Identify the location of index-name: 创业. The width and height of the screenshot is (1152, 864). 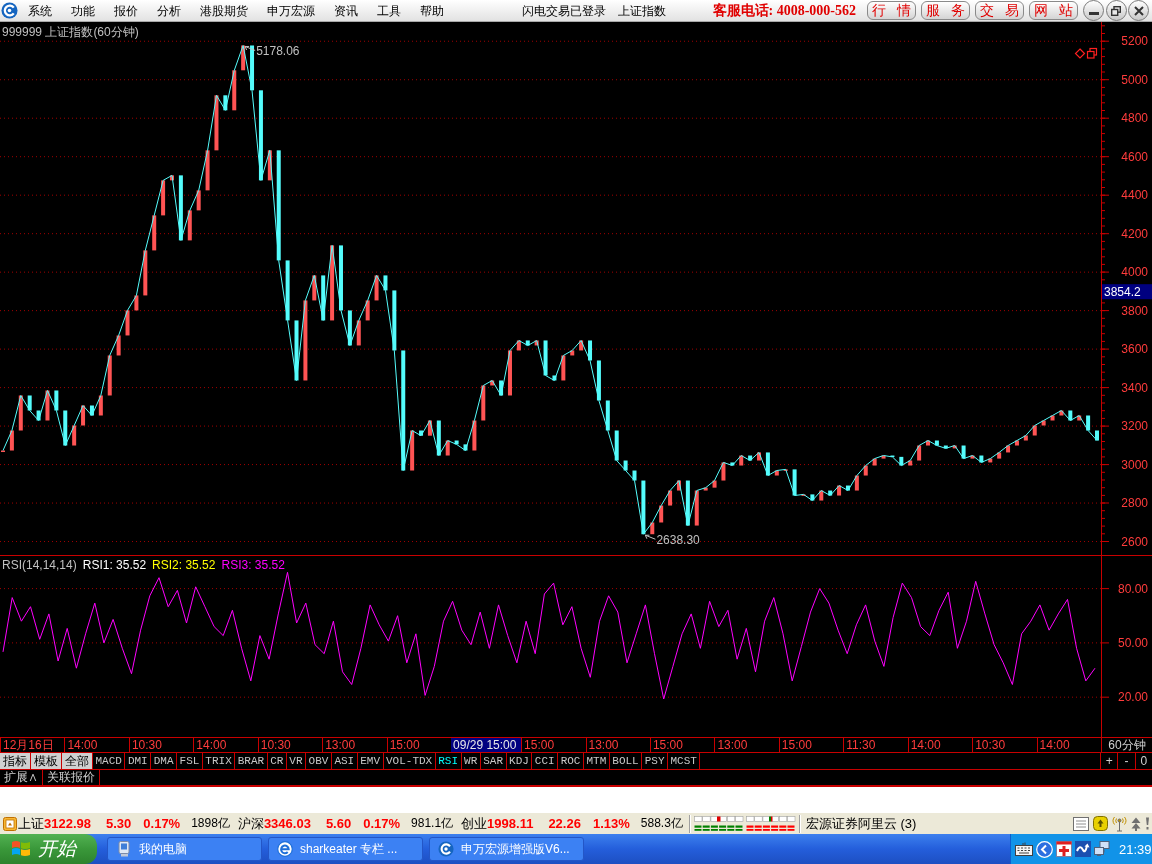
(474, 823).